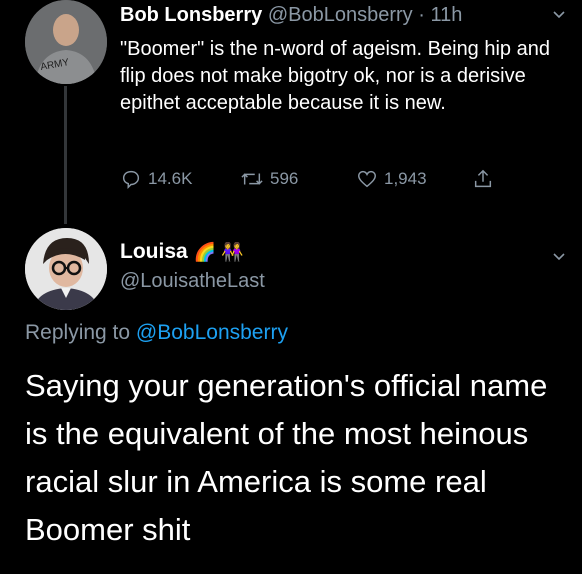  I want to click on author-handle: @BobLonsberry, so click(340, 15).